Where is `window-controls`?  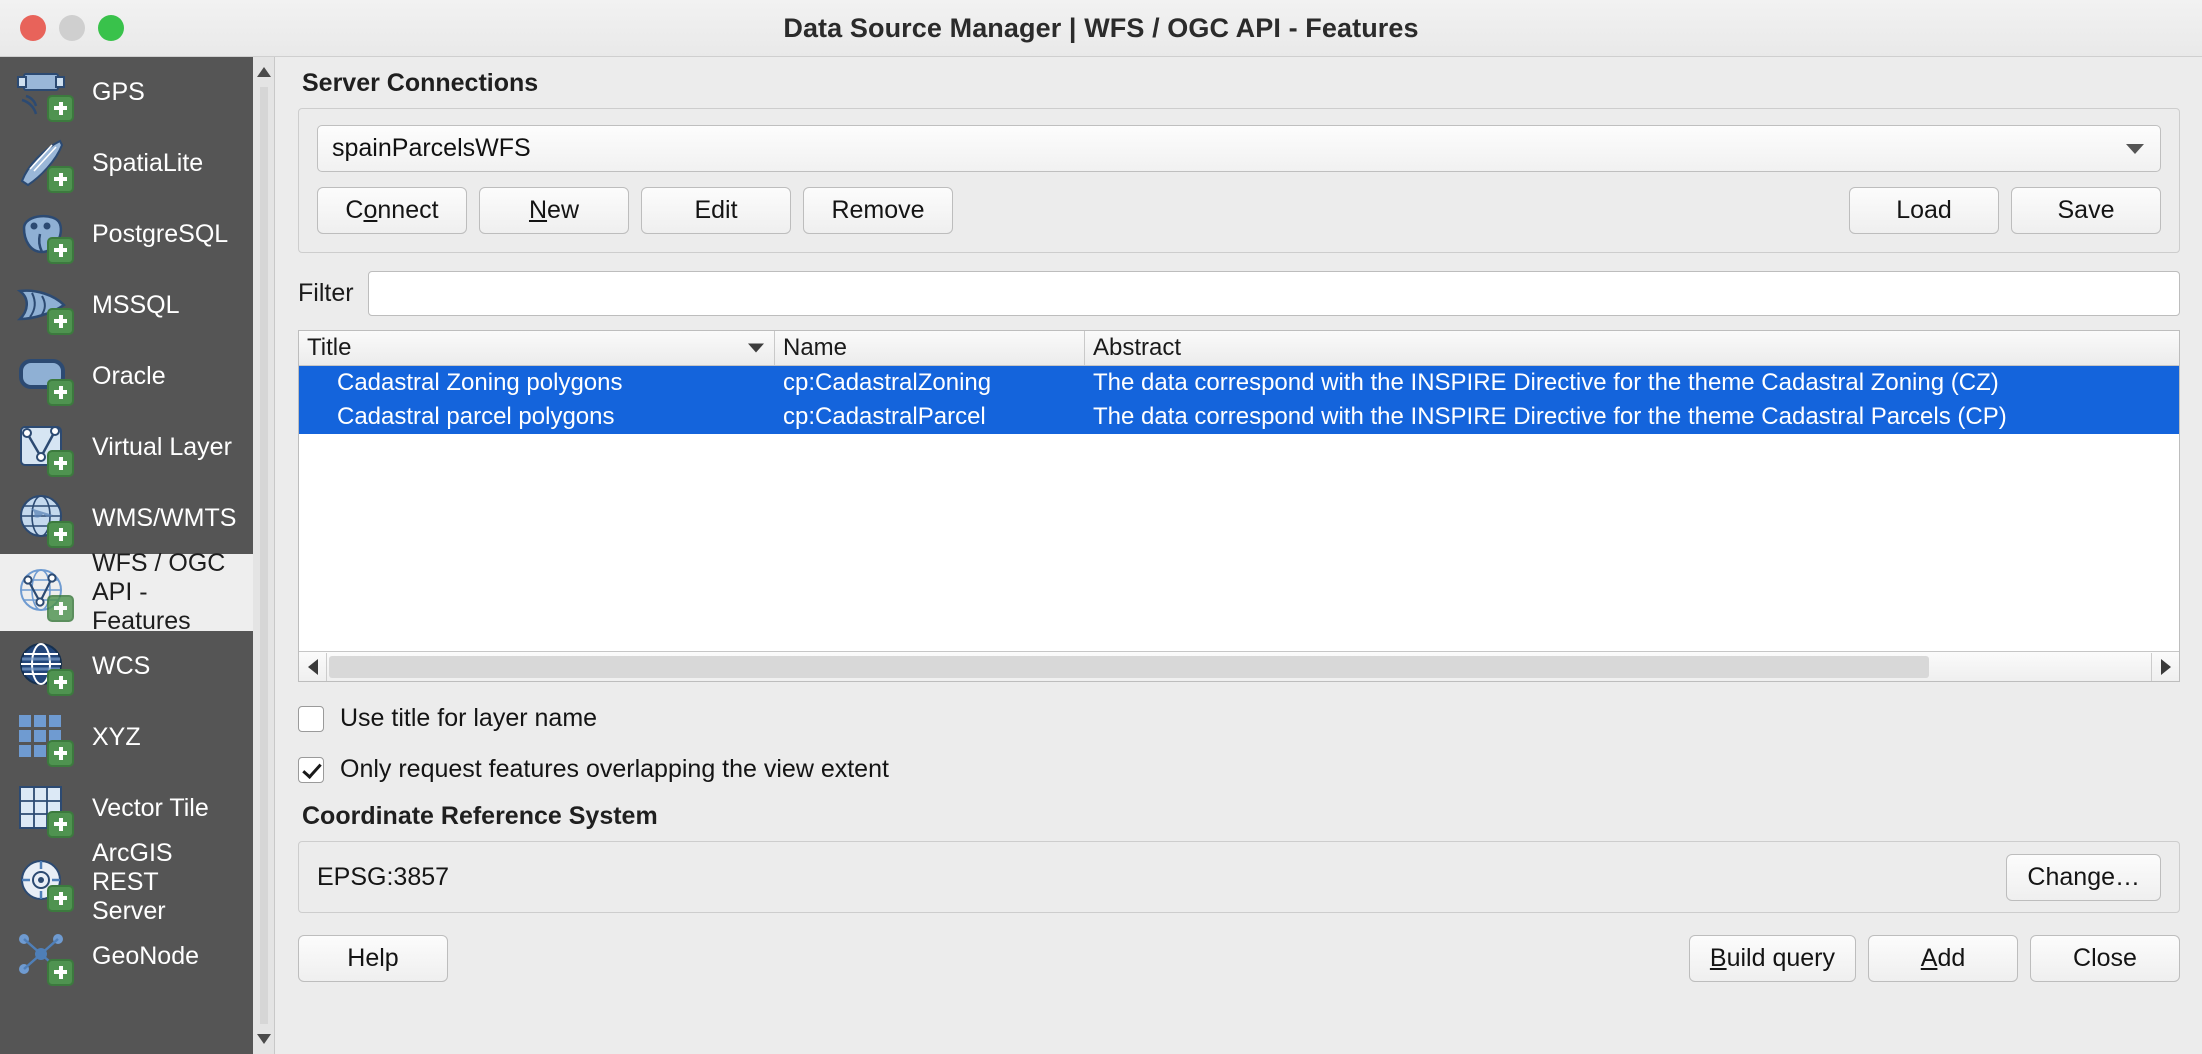 window-controls is located at coordinates (72, 28).